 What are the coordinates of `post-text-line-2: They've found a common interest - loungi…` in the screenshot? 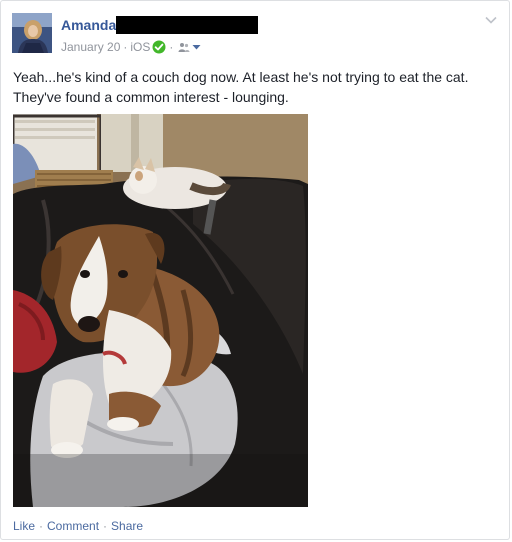 It's located at (151, 97).